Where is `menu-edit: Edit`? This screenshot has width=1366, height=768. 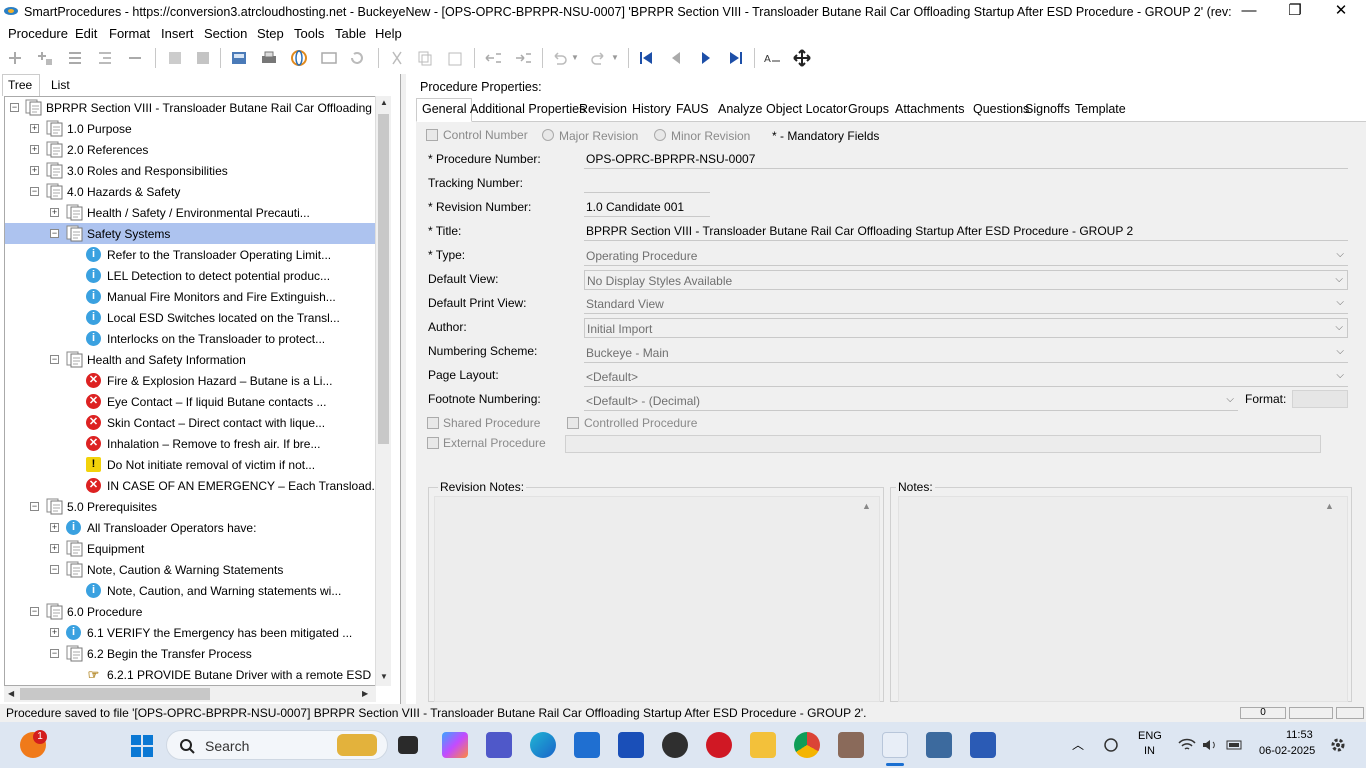
menu-edit: Edit is located at coordinates (86, 33).